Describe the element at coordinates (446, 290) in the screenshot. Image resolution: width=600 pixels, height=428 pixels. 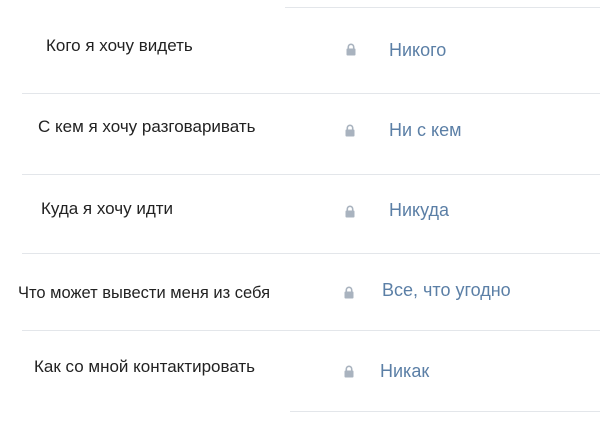
I see `setting-value-annoy: Все, что угодно` at that location.